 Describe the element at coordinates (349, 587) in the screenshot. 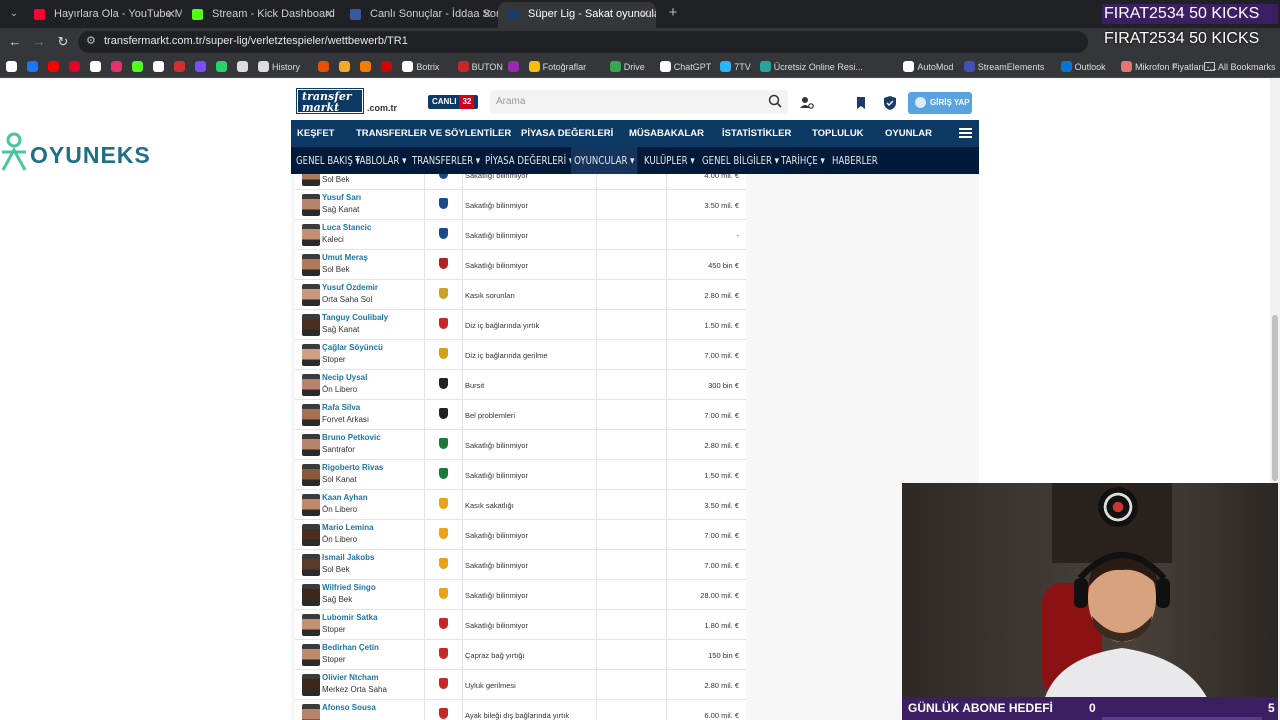

I see `player-name-link: Wilfried Singo` at that location.